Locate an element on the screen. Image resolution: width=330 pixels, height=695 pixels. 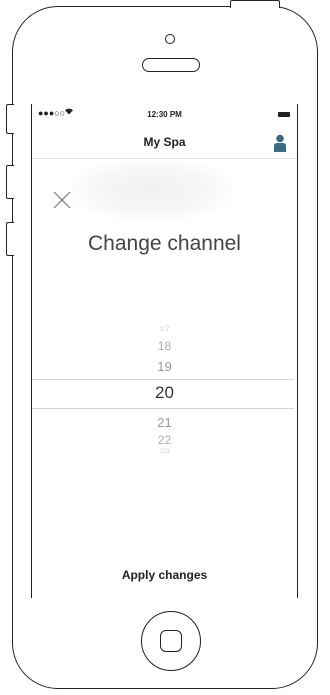
status-bar: ●●●○○ 12:30 PM is located at coordinates (164, 114).